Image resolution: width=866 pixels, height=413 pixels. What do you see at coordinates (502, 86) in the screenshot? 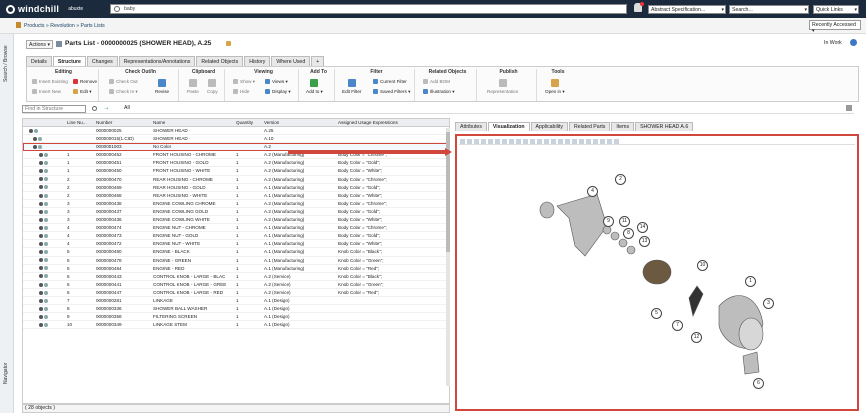
I see `representation-button: Representation` at bounding box center [502, 86].